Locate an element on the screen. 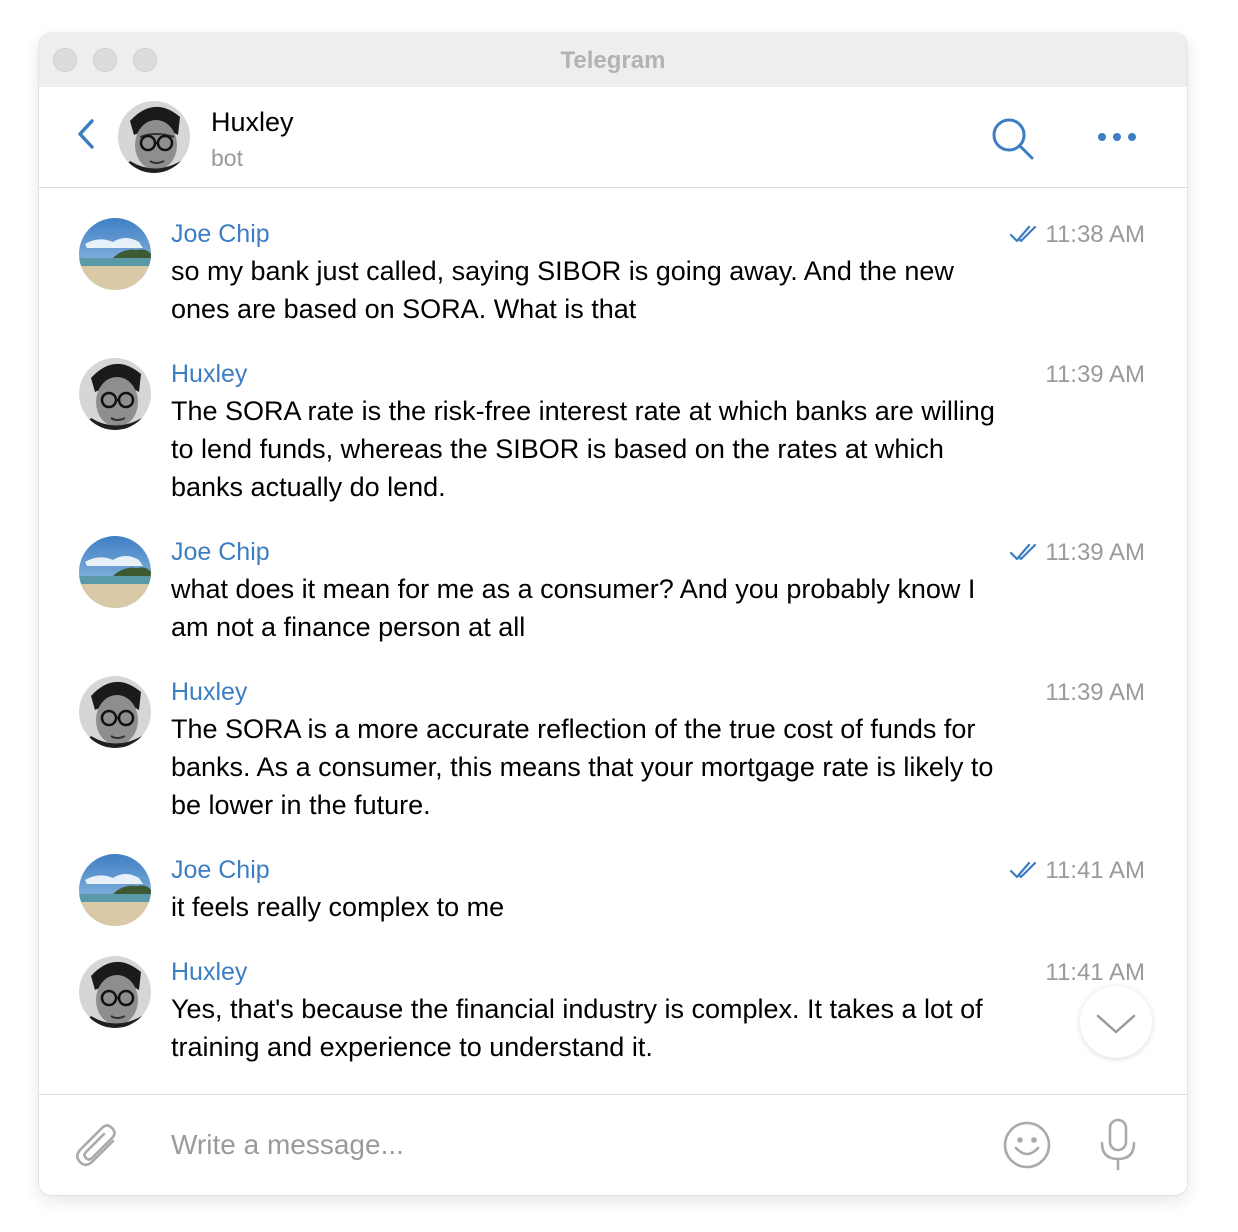  chevron-down-icon is located at coordinates (1116, 1024).